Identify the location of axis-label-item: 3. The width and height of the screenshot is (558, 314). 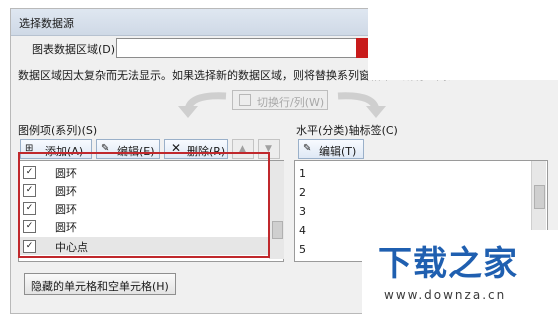
(302, 211).